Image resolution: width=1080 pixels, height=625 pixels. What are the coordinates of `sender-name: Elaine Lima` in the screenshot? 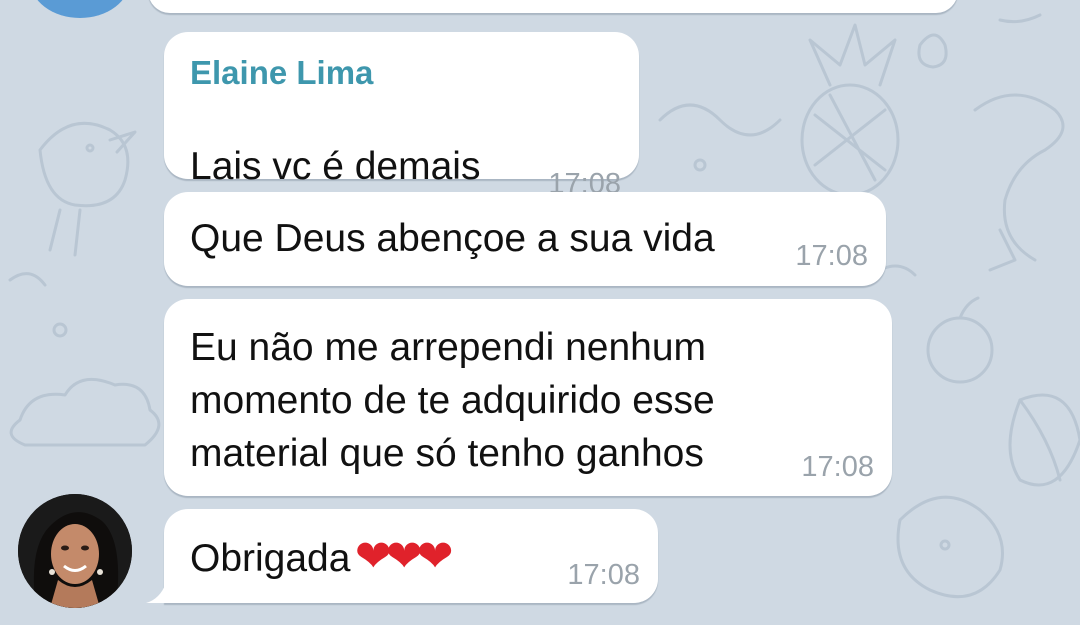 It's located at (281, 73).